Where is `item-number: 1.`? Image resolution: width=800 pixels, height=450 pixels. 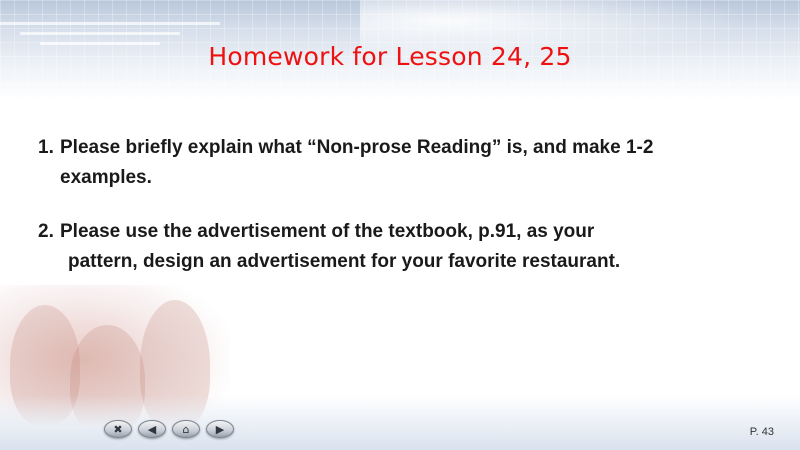
item-number: 1. is located at coordinates (46, 147).